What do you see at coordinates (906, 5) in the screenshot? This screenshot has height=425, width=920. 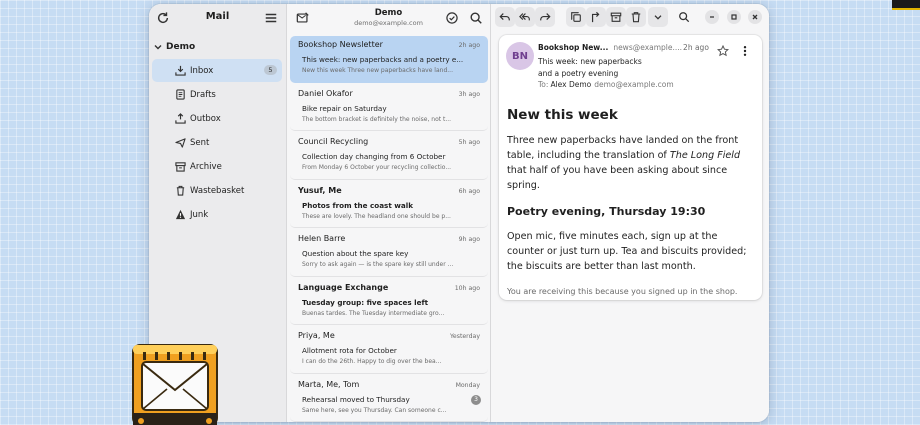 I see `corner-badge` at bounding box center [906, 5].